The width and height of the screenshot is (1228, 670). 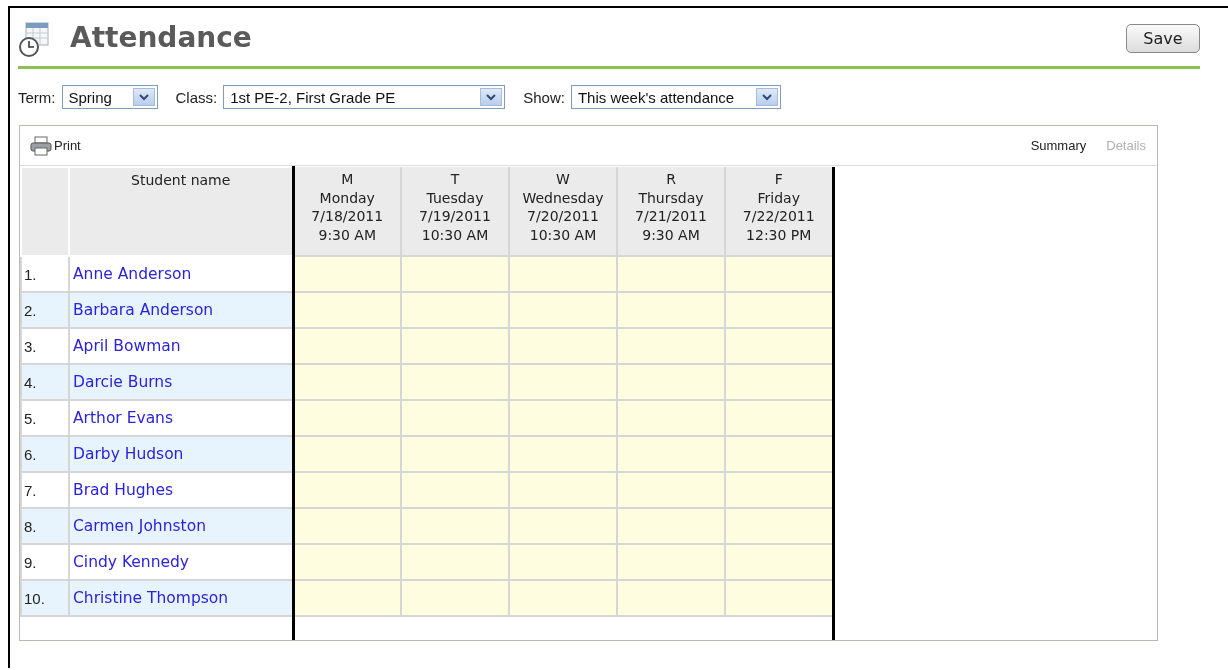 I want to click on print-button: Print, so click(x=55, y=145).